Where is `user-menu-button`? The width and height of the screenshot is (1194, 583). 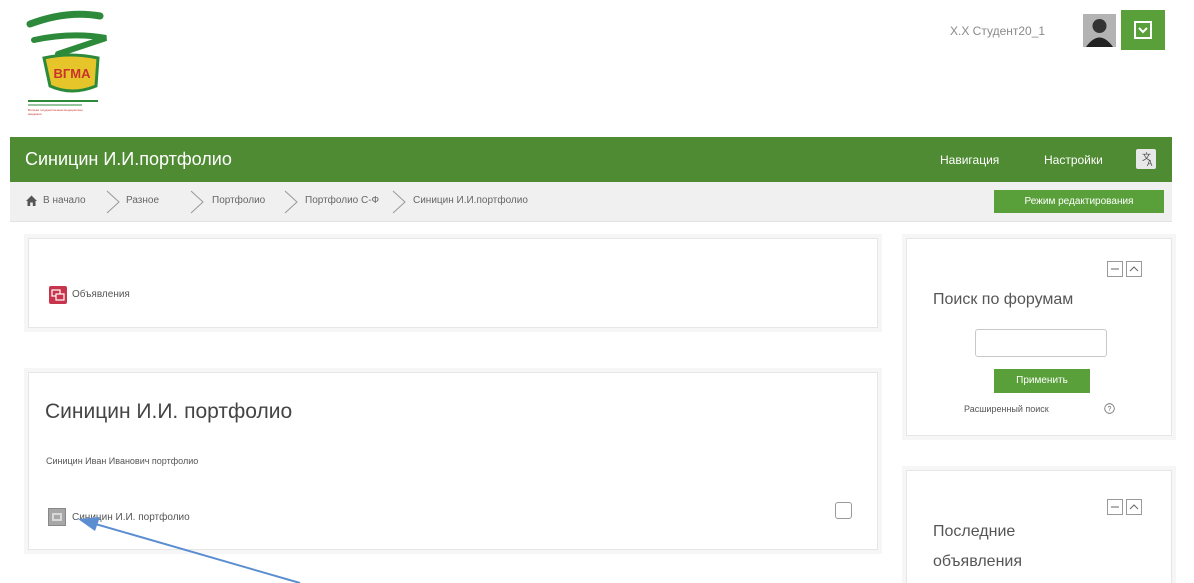
user-menu-button is located at coordinates (1143, 30).